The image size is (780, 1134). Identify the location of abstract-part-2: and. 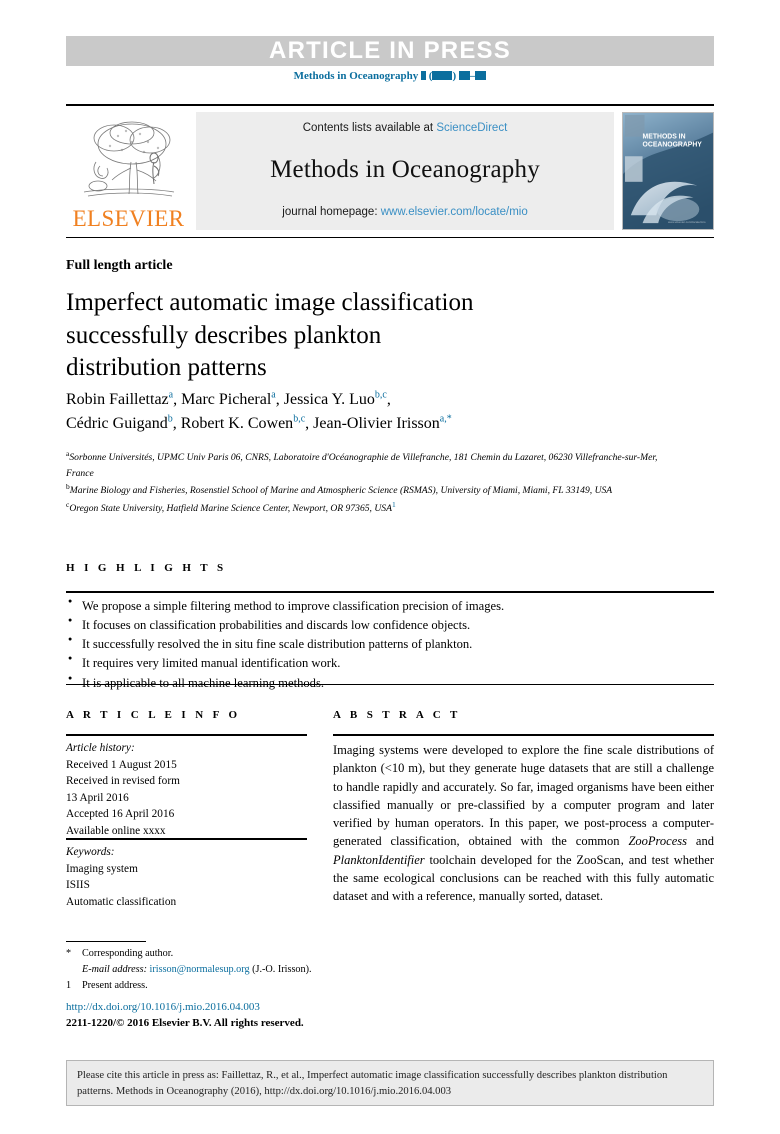
(700, 841).